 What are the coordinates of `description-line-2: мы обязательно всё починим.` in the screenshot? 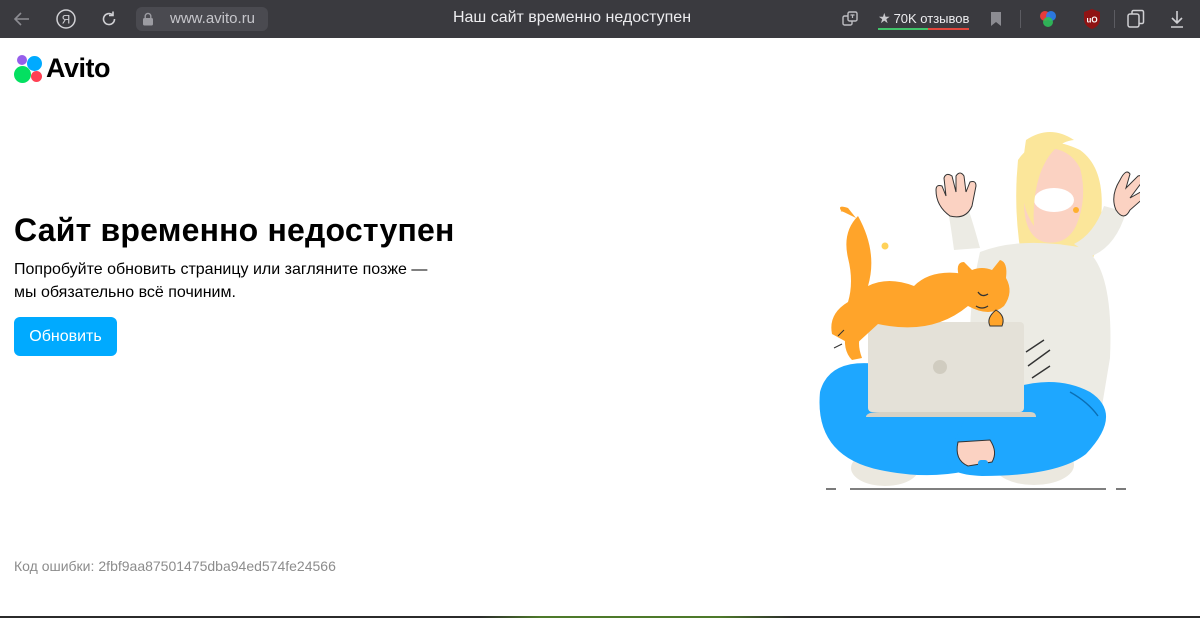 It's located at (125, 292).